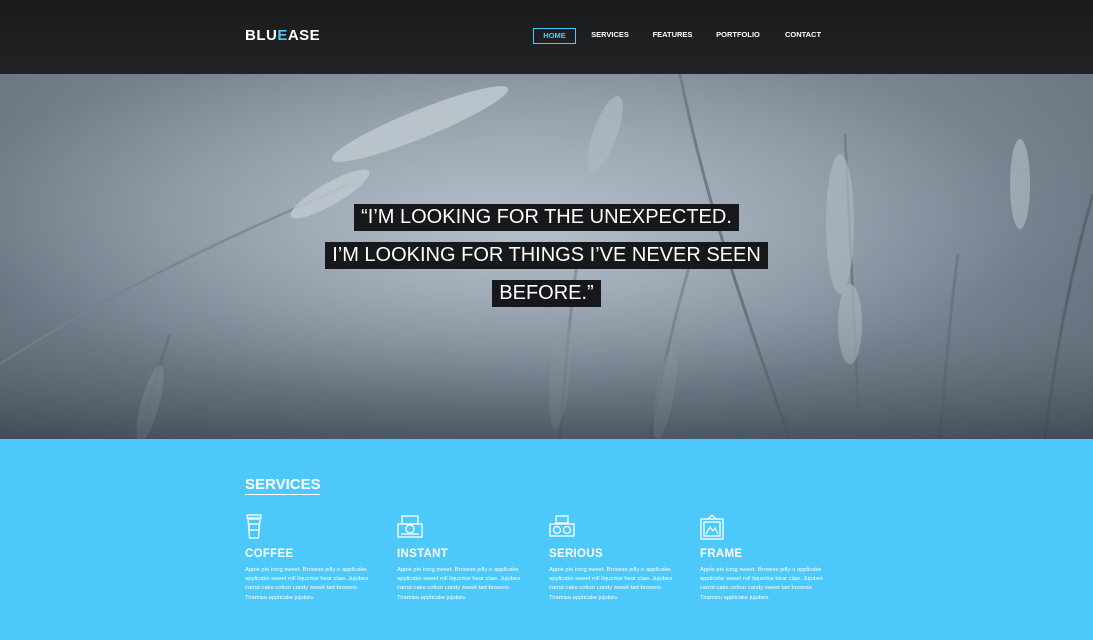 The width and height of the screenshot is (1093, 640). What do you see at coordinates (269, 554) in the screenshot?
I see `service-title: COFFEE` at bounding box center [269, 554].